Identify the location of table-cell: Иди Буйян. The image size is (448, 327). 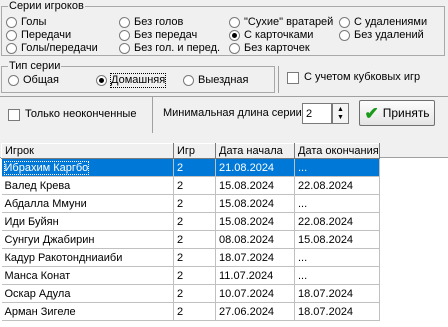
(87, 221).